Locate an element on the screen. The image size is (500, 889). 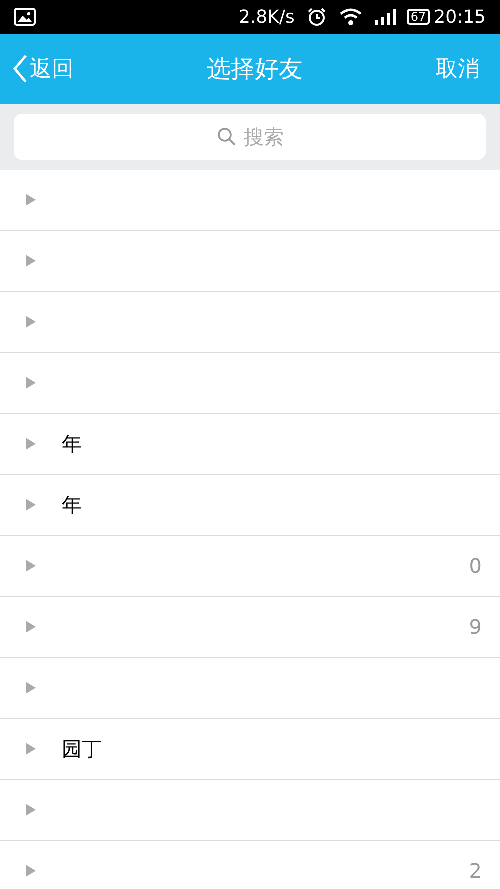
search-icon is located at coordinates (227, 137).